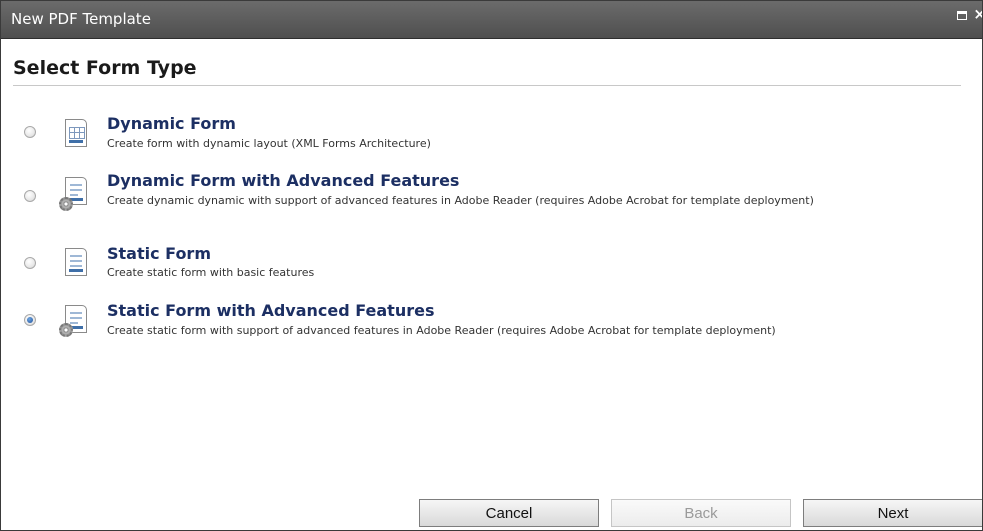 The width and height of the screenshot is (983, 531). Describe the element at coordinates (30, 196) in the screenshot. I see `radio-dynamic-form-advanced` at that location.